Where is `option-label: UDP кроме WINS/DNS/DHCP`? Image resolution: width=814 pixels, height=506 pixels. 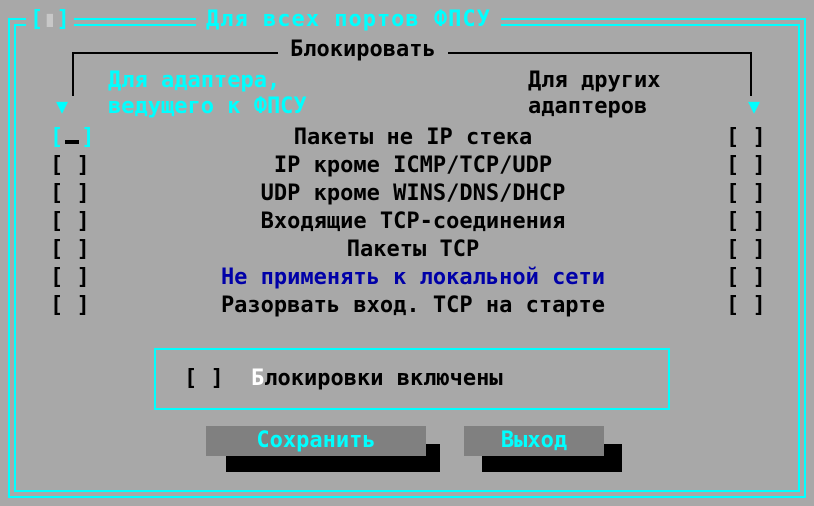
option-label: UDP кроме WINS/DNS/DHCP is located at coordinates (413, 193).